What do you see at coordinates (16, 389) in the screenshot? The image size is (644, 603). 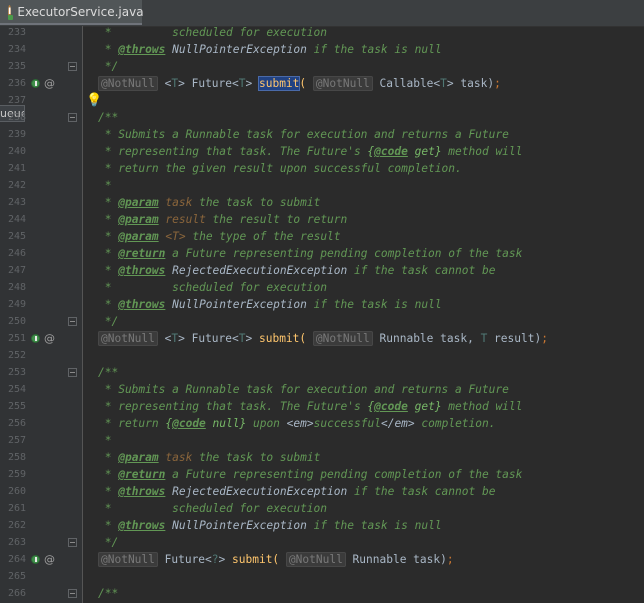 I see `line-number: 254` at bounding box center [16, 389].